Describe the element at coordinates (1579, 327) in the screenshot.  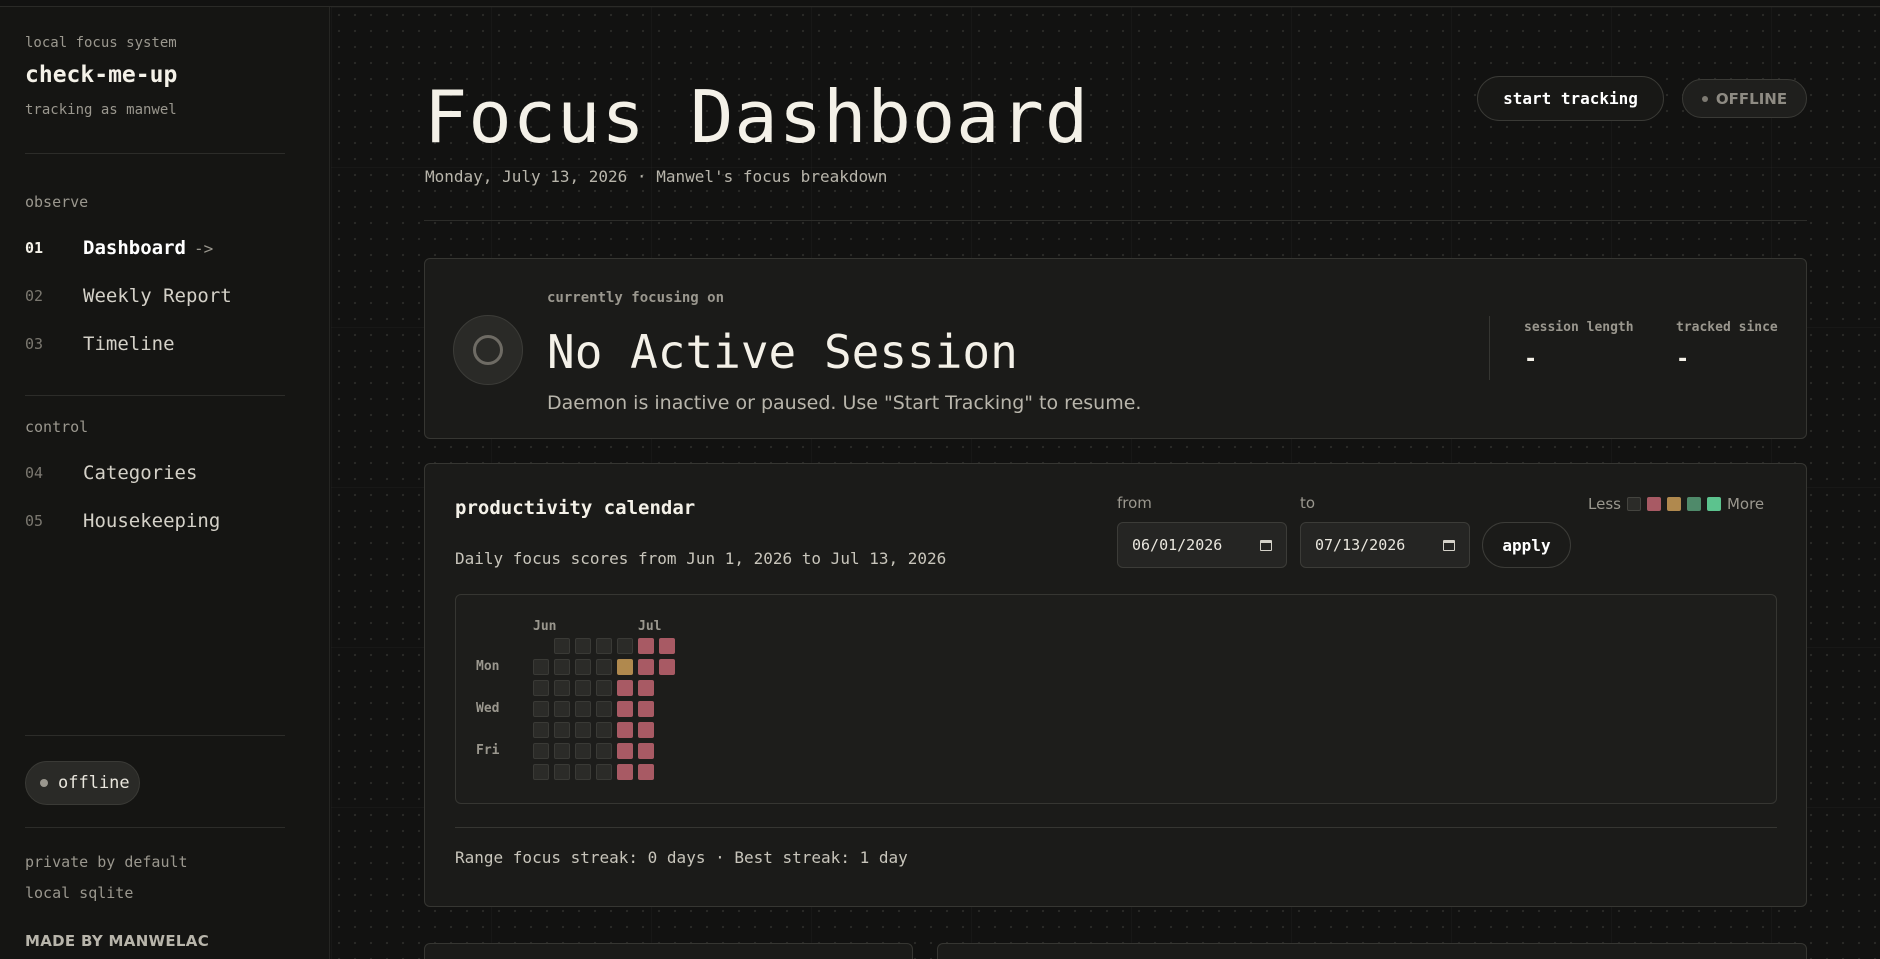
I see `session-length-label: session length` at that location.